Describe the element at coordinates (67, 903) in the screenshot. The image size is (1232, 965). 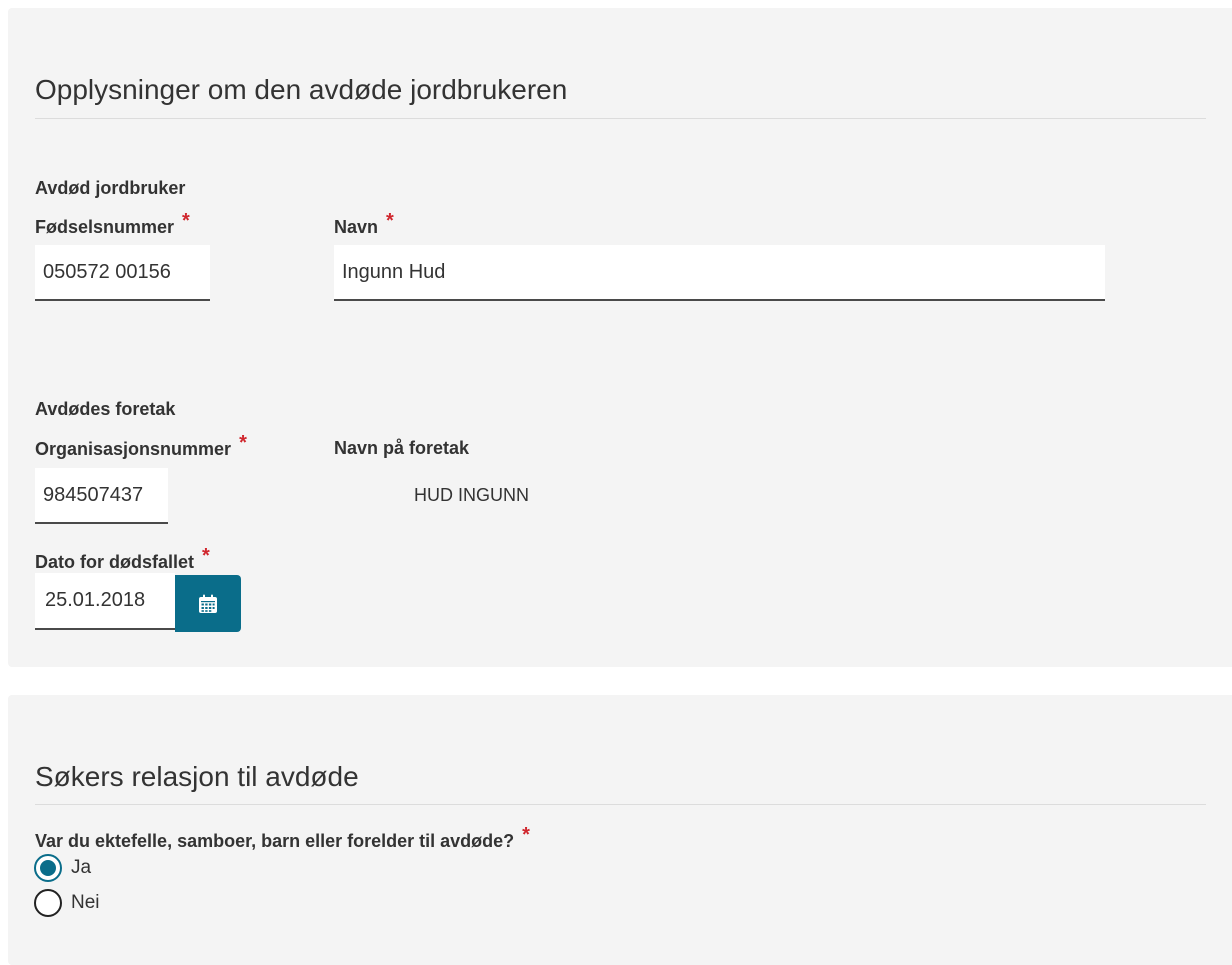
I see `radio-option-nei: Nei` at that location.